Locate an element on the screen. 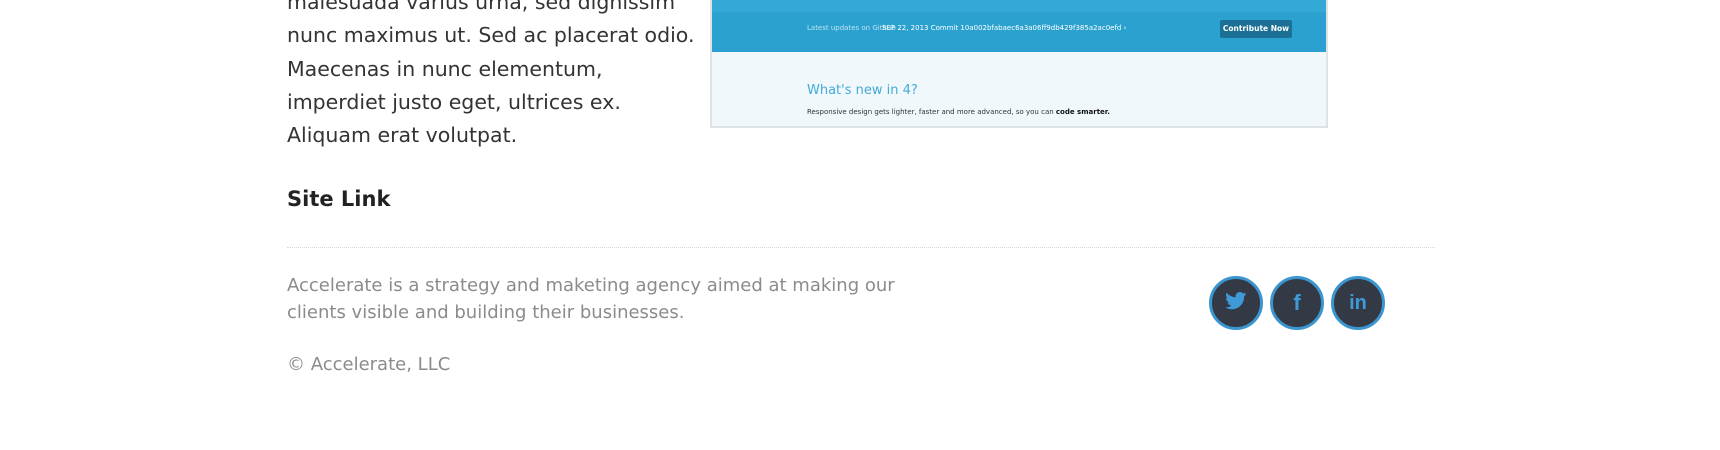 This screenshot has height=450, width=1720. description-line: imperdiet justo eget, ultrices ex. is located at coordinates (454, 101).